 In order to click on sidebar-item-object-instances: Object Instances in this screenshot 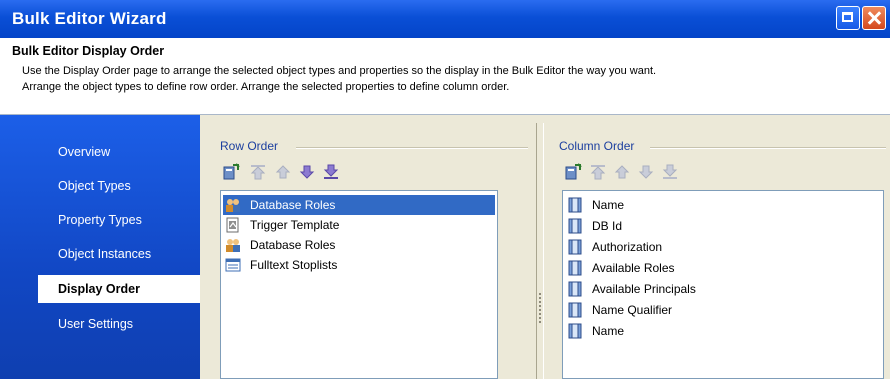, I will do `click(100, 254)`.